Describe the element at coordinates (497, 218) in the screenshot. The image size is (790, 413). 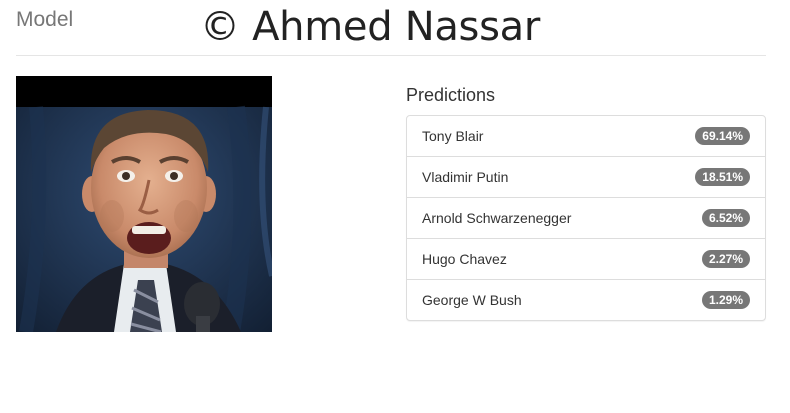
I see `prediction-name: Arnold Schwarzenegger` at that location.